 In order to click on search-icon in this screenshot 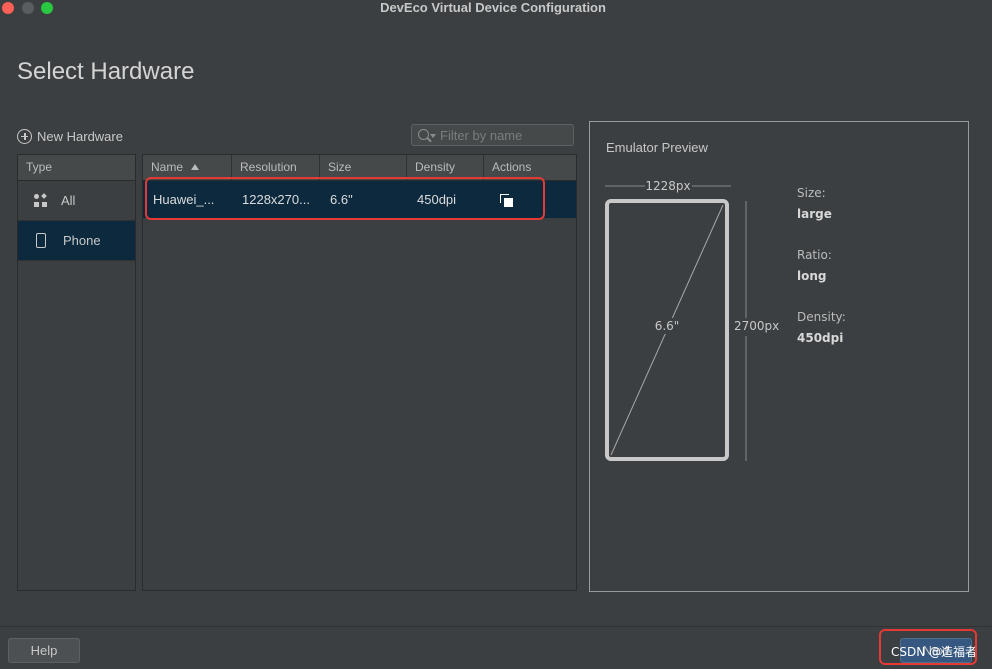, I will do `click(423, 134)`.